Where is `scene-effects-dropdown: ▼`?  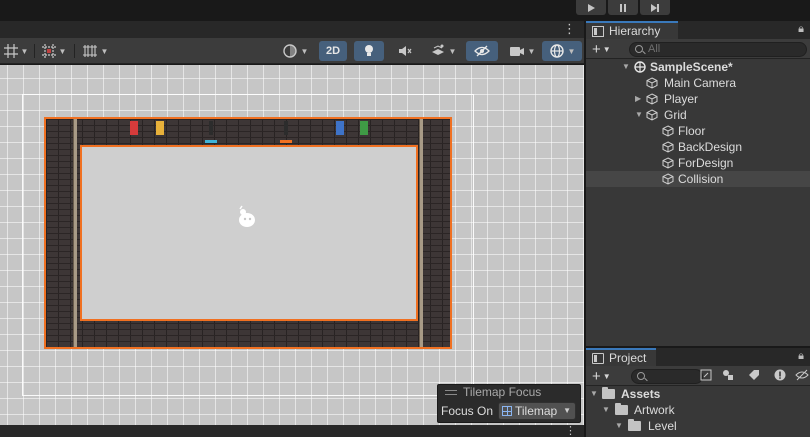
scene-effects-dropdown: ▼ is located at coordinates (443, 51).